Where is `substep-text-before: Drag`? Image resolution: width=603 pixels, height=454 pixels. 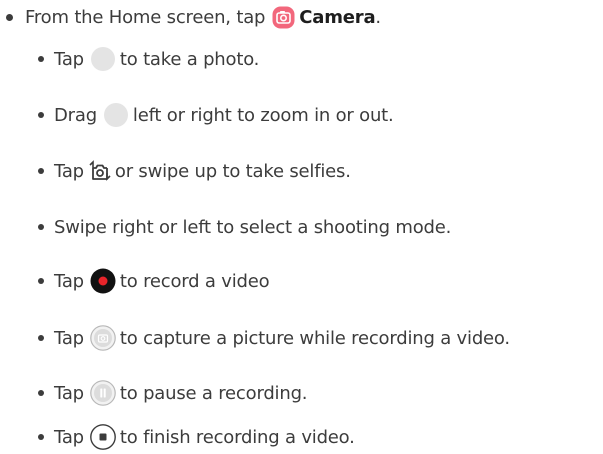
substep-text-before: Drag is located at coordinates (75, 115).